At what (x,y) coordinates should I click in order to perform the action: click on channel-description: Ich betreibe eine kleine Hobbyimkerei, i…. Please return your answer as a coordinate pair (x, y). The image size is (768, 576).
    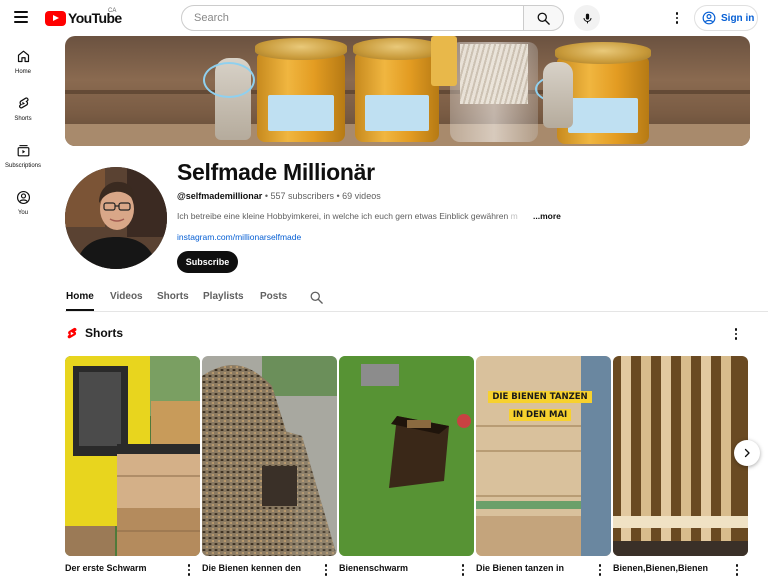
    Looking at the image, I should click on (357, 216).